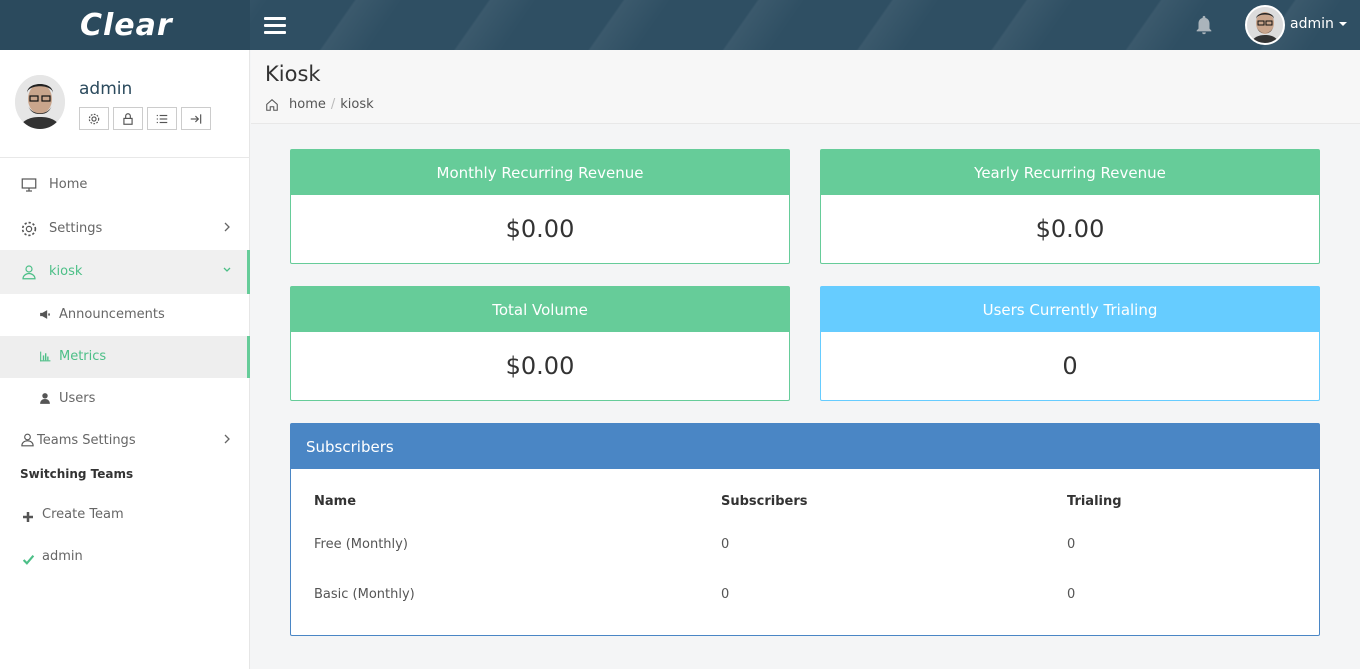 This screenshot has width=1360, height=669. What do you see at coordinates (28, 517) in the screenshot?
I see `plus-icon` at bounding box center [28, 517].